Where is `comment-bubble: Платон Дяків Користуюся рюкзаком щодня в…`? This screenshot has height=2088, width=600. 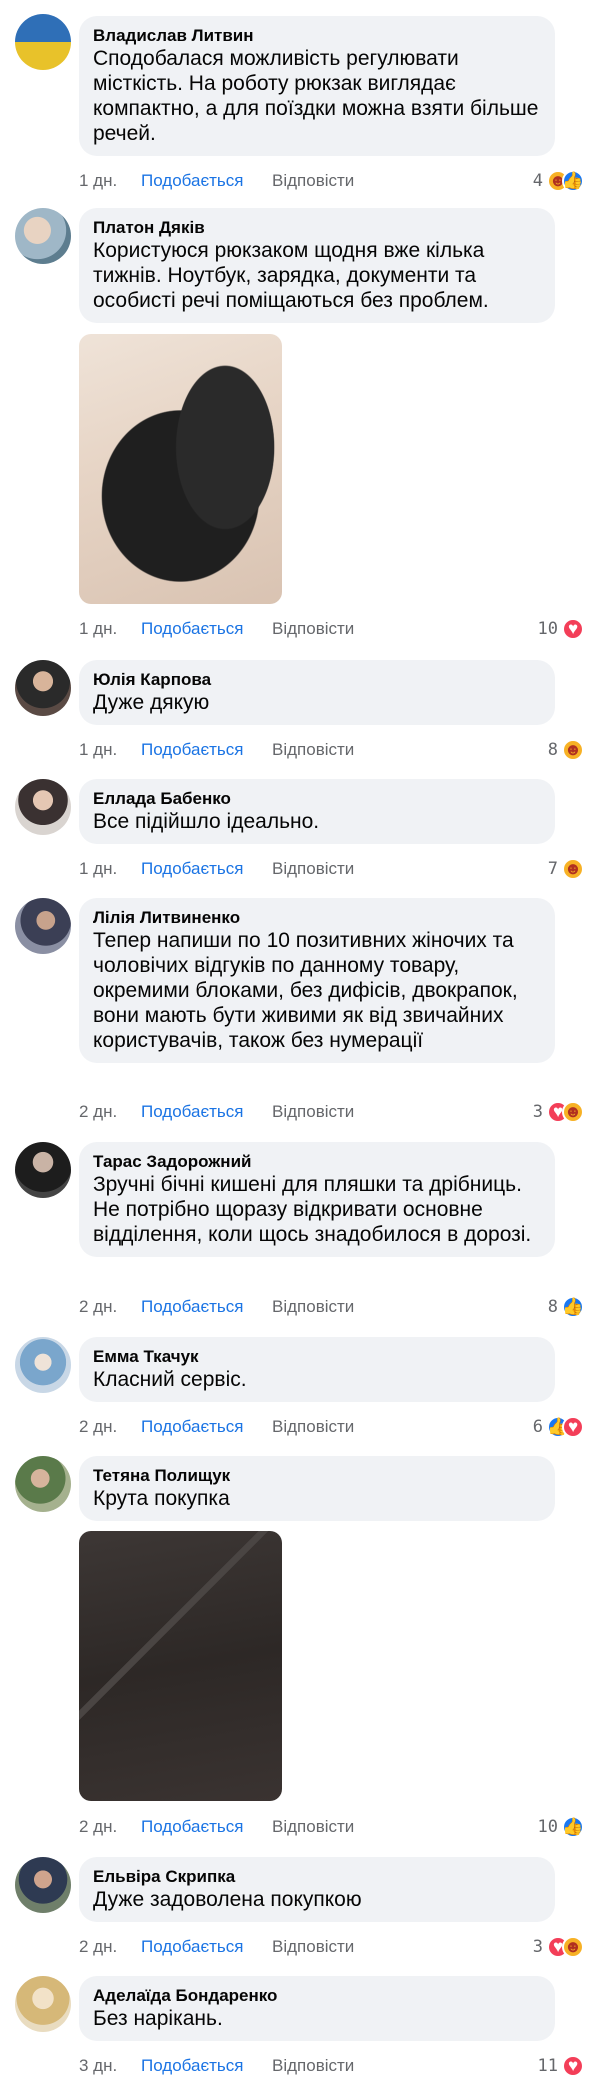 comment-bubble: Платон Дяків Користуюся рюкзаком щодня в… is located at coordinates (317, 265).